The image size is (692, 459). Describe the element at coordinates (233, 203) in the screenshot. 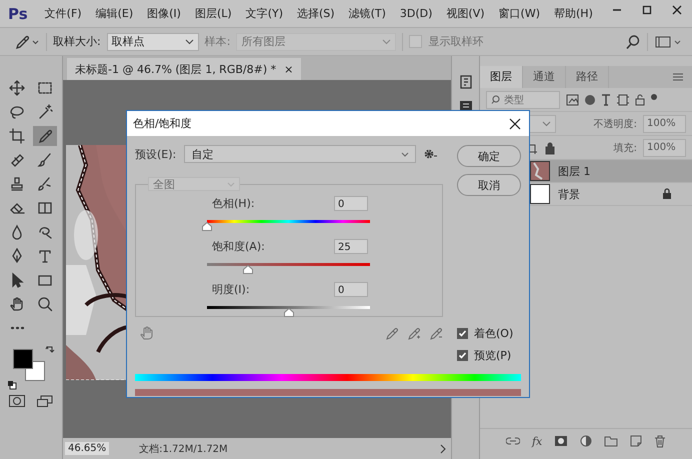

I see `adjustment-label: 色相(H):` at that location.